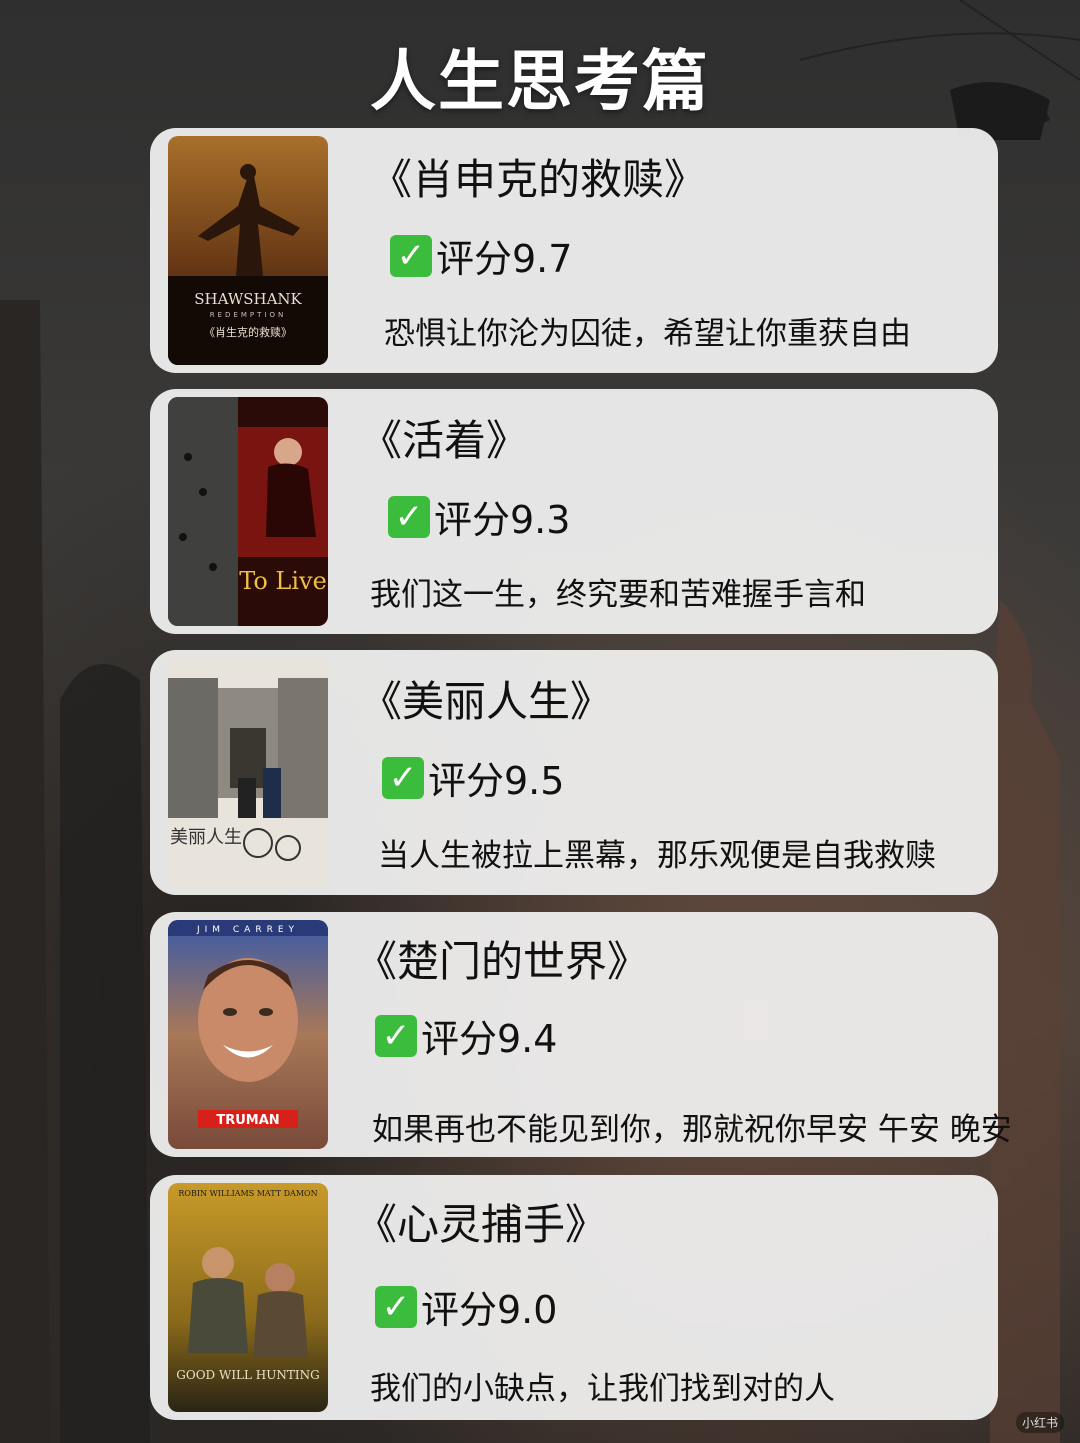  I want to click on poster-text-2: GOOD WILL HUNTING, so click(247, 1375).